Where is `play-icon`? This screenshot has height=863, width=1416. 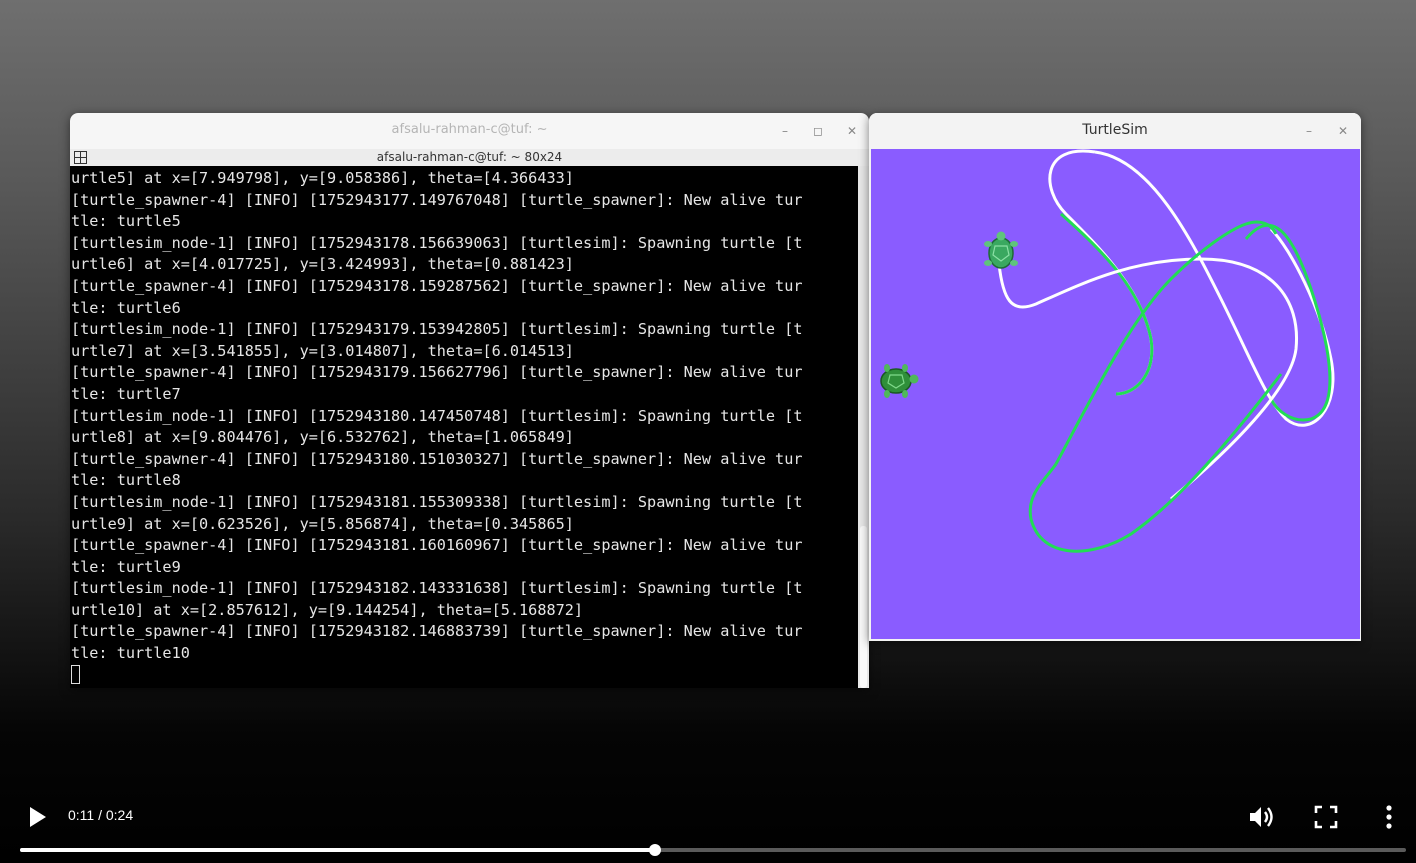
play-icon is located at coordinates (37, 817).